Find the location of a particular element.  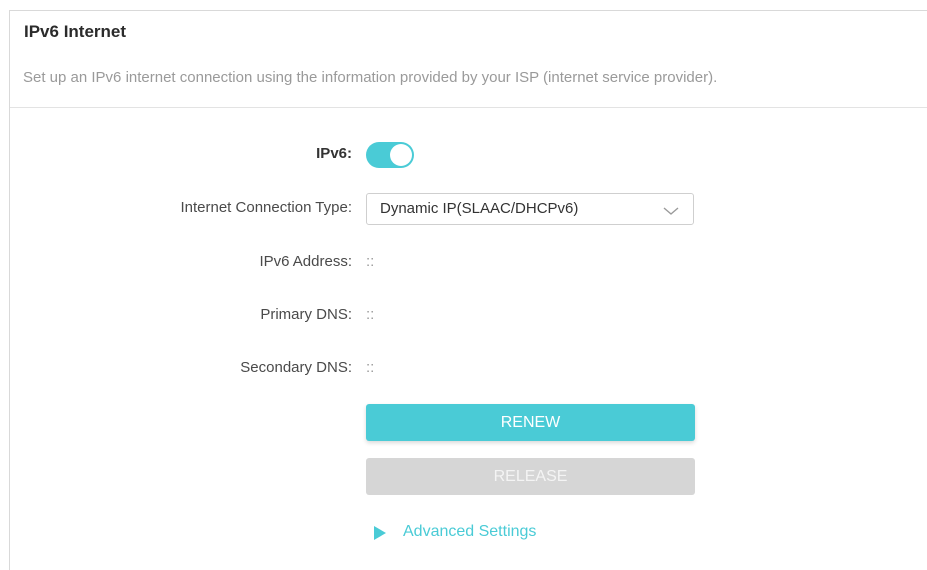

triangle-right-icon is located at coordinates (380, 535).